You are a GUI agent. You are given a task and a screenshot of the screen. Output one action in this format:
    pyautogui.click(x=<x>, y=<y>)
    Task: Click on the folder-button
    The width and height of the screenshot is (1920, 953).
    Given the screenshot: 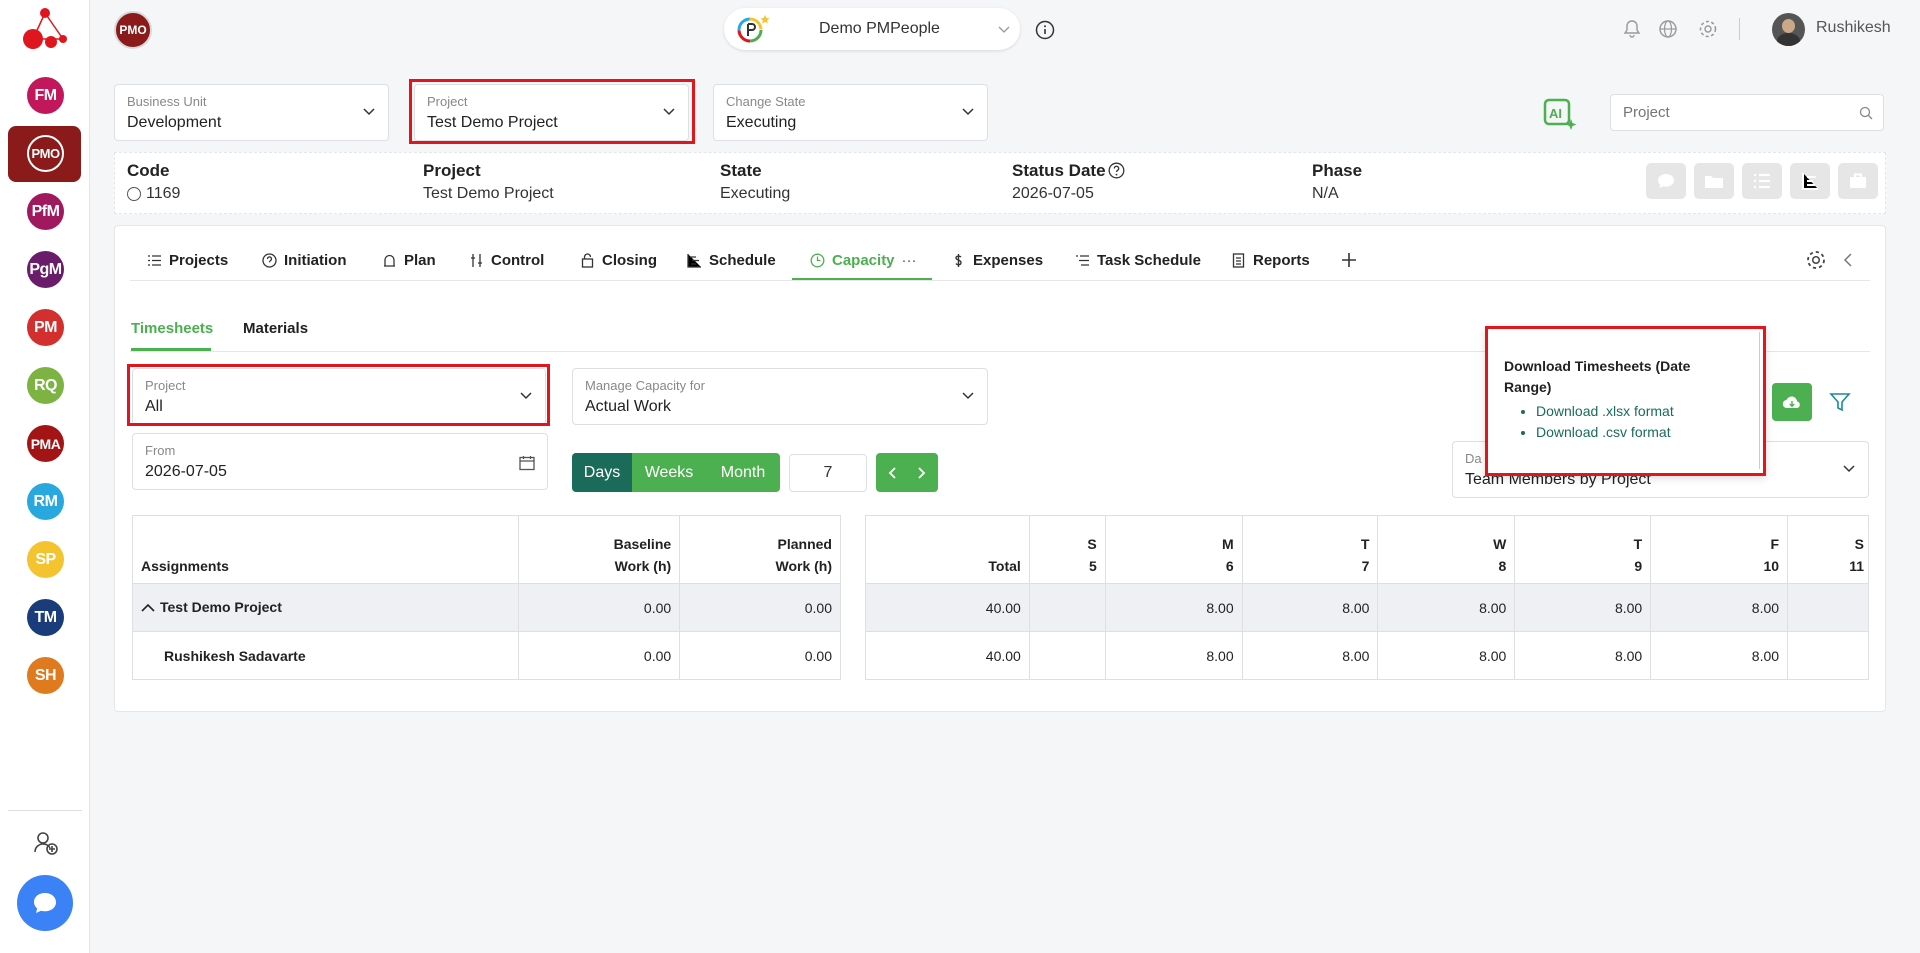 What is the action you would take?
    pyautogui.click(x=1714, y=181)
    